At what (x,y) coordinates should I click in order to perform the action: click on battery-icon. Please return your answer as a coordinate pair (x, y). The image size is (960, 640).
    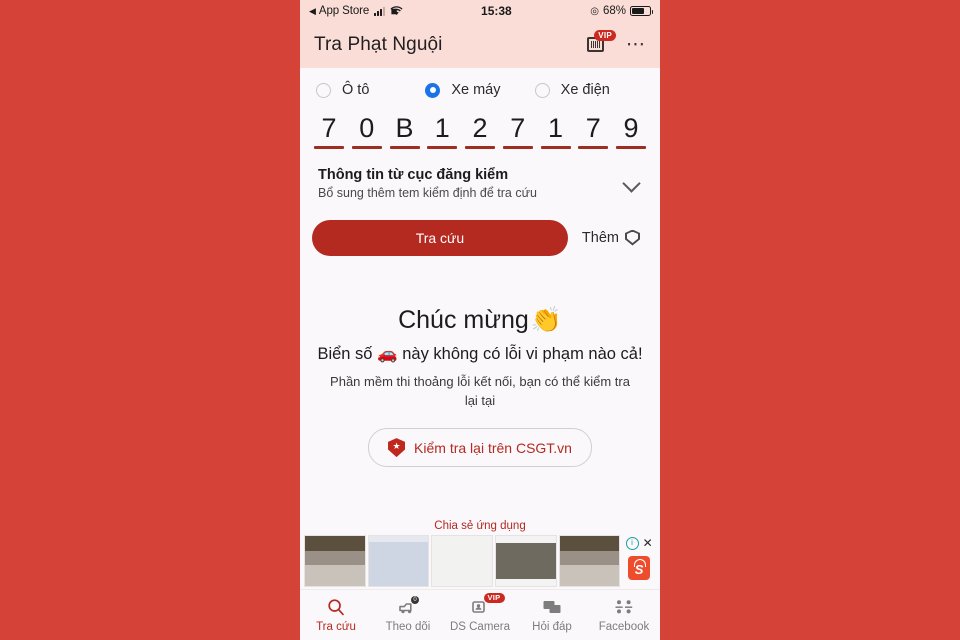
    Looking at the image, I should click on (641, 11).